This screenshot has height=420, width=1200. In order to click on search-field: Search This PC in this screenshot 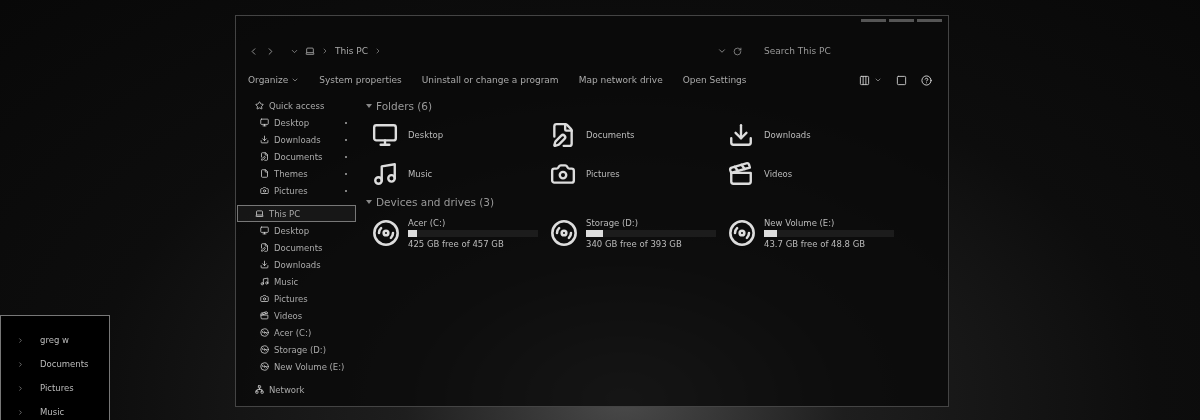, I will do `click(834, 51)`.